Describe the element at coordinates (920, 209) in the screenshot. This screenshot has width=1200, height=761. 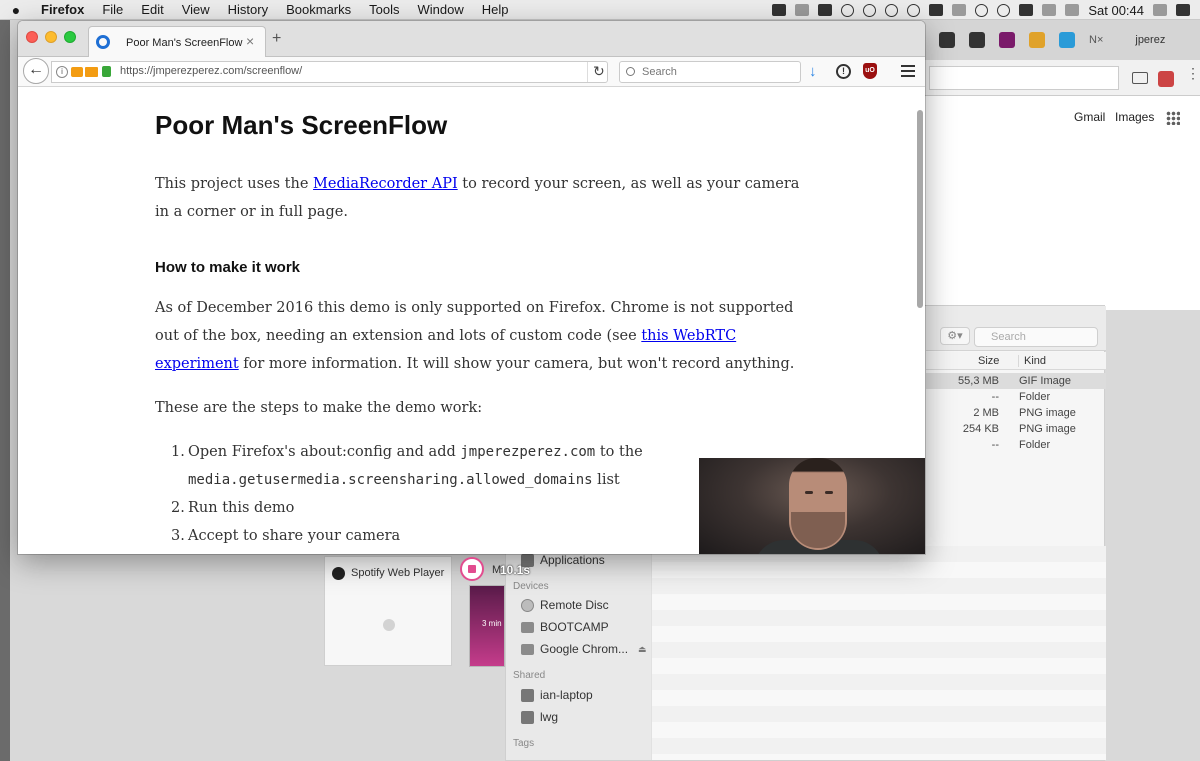
I see `scrollbar` at that location.